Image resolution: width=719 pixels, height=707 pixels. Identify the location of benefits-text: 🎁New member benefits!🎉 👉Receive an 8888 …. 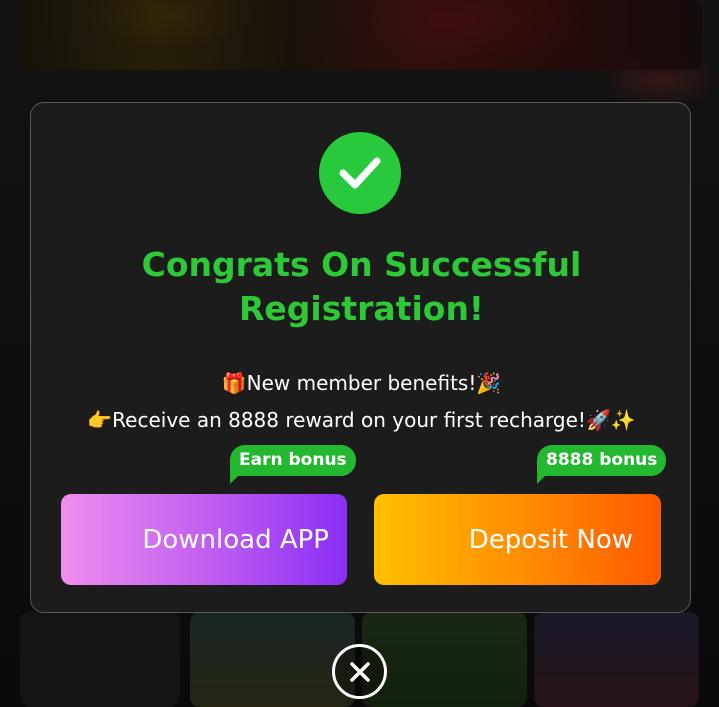
(361, 402).